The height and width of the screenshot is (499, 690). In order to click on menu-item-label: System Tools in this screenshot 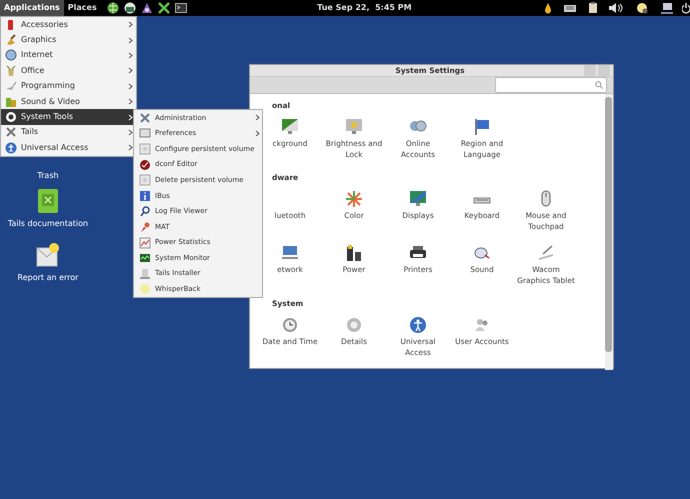, I will do `click(47, 117)`.